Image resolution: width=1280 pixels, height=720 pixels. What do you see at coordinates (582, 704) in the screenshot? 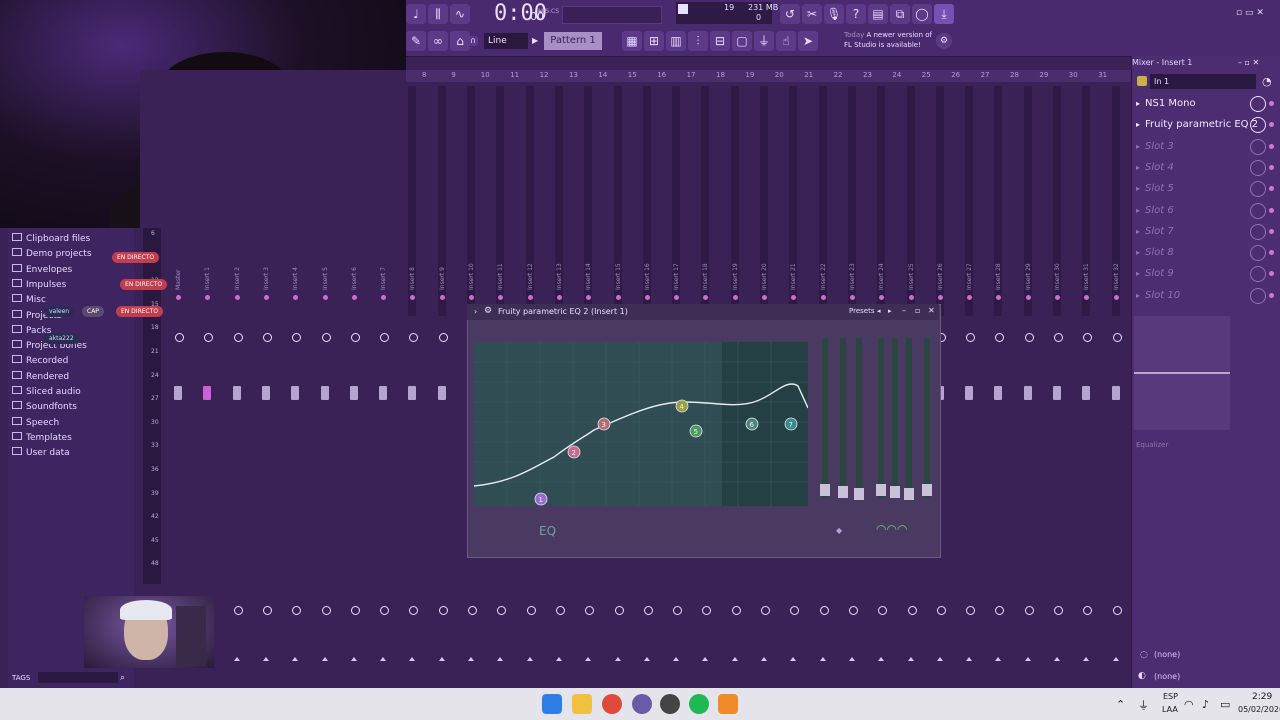
I see `file-explorer-icon` at bounding box center [582, 704].